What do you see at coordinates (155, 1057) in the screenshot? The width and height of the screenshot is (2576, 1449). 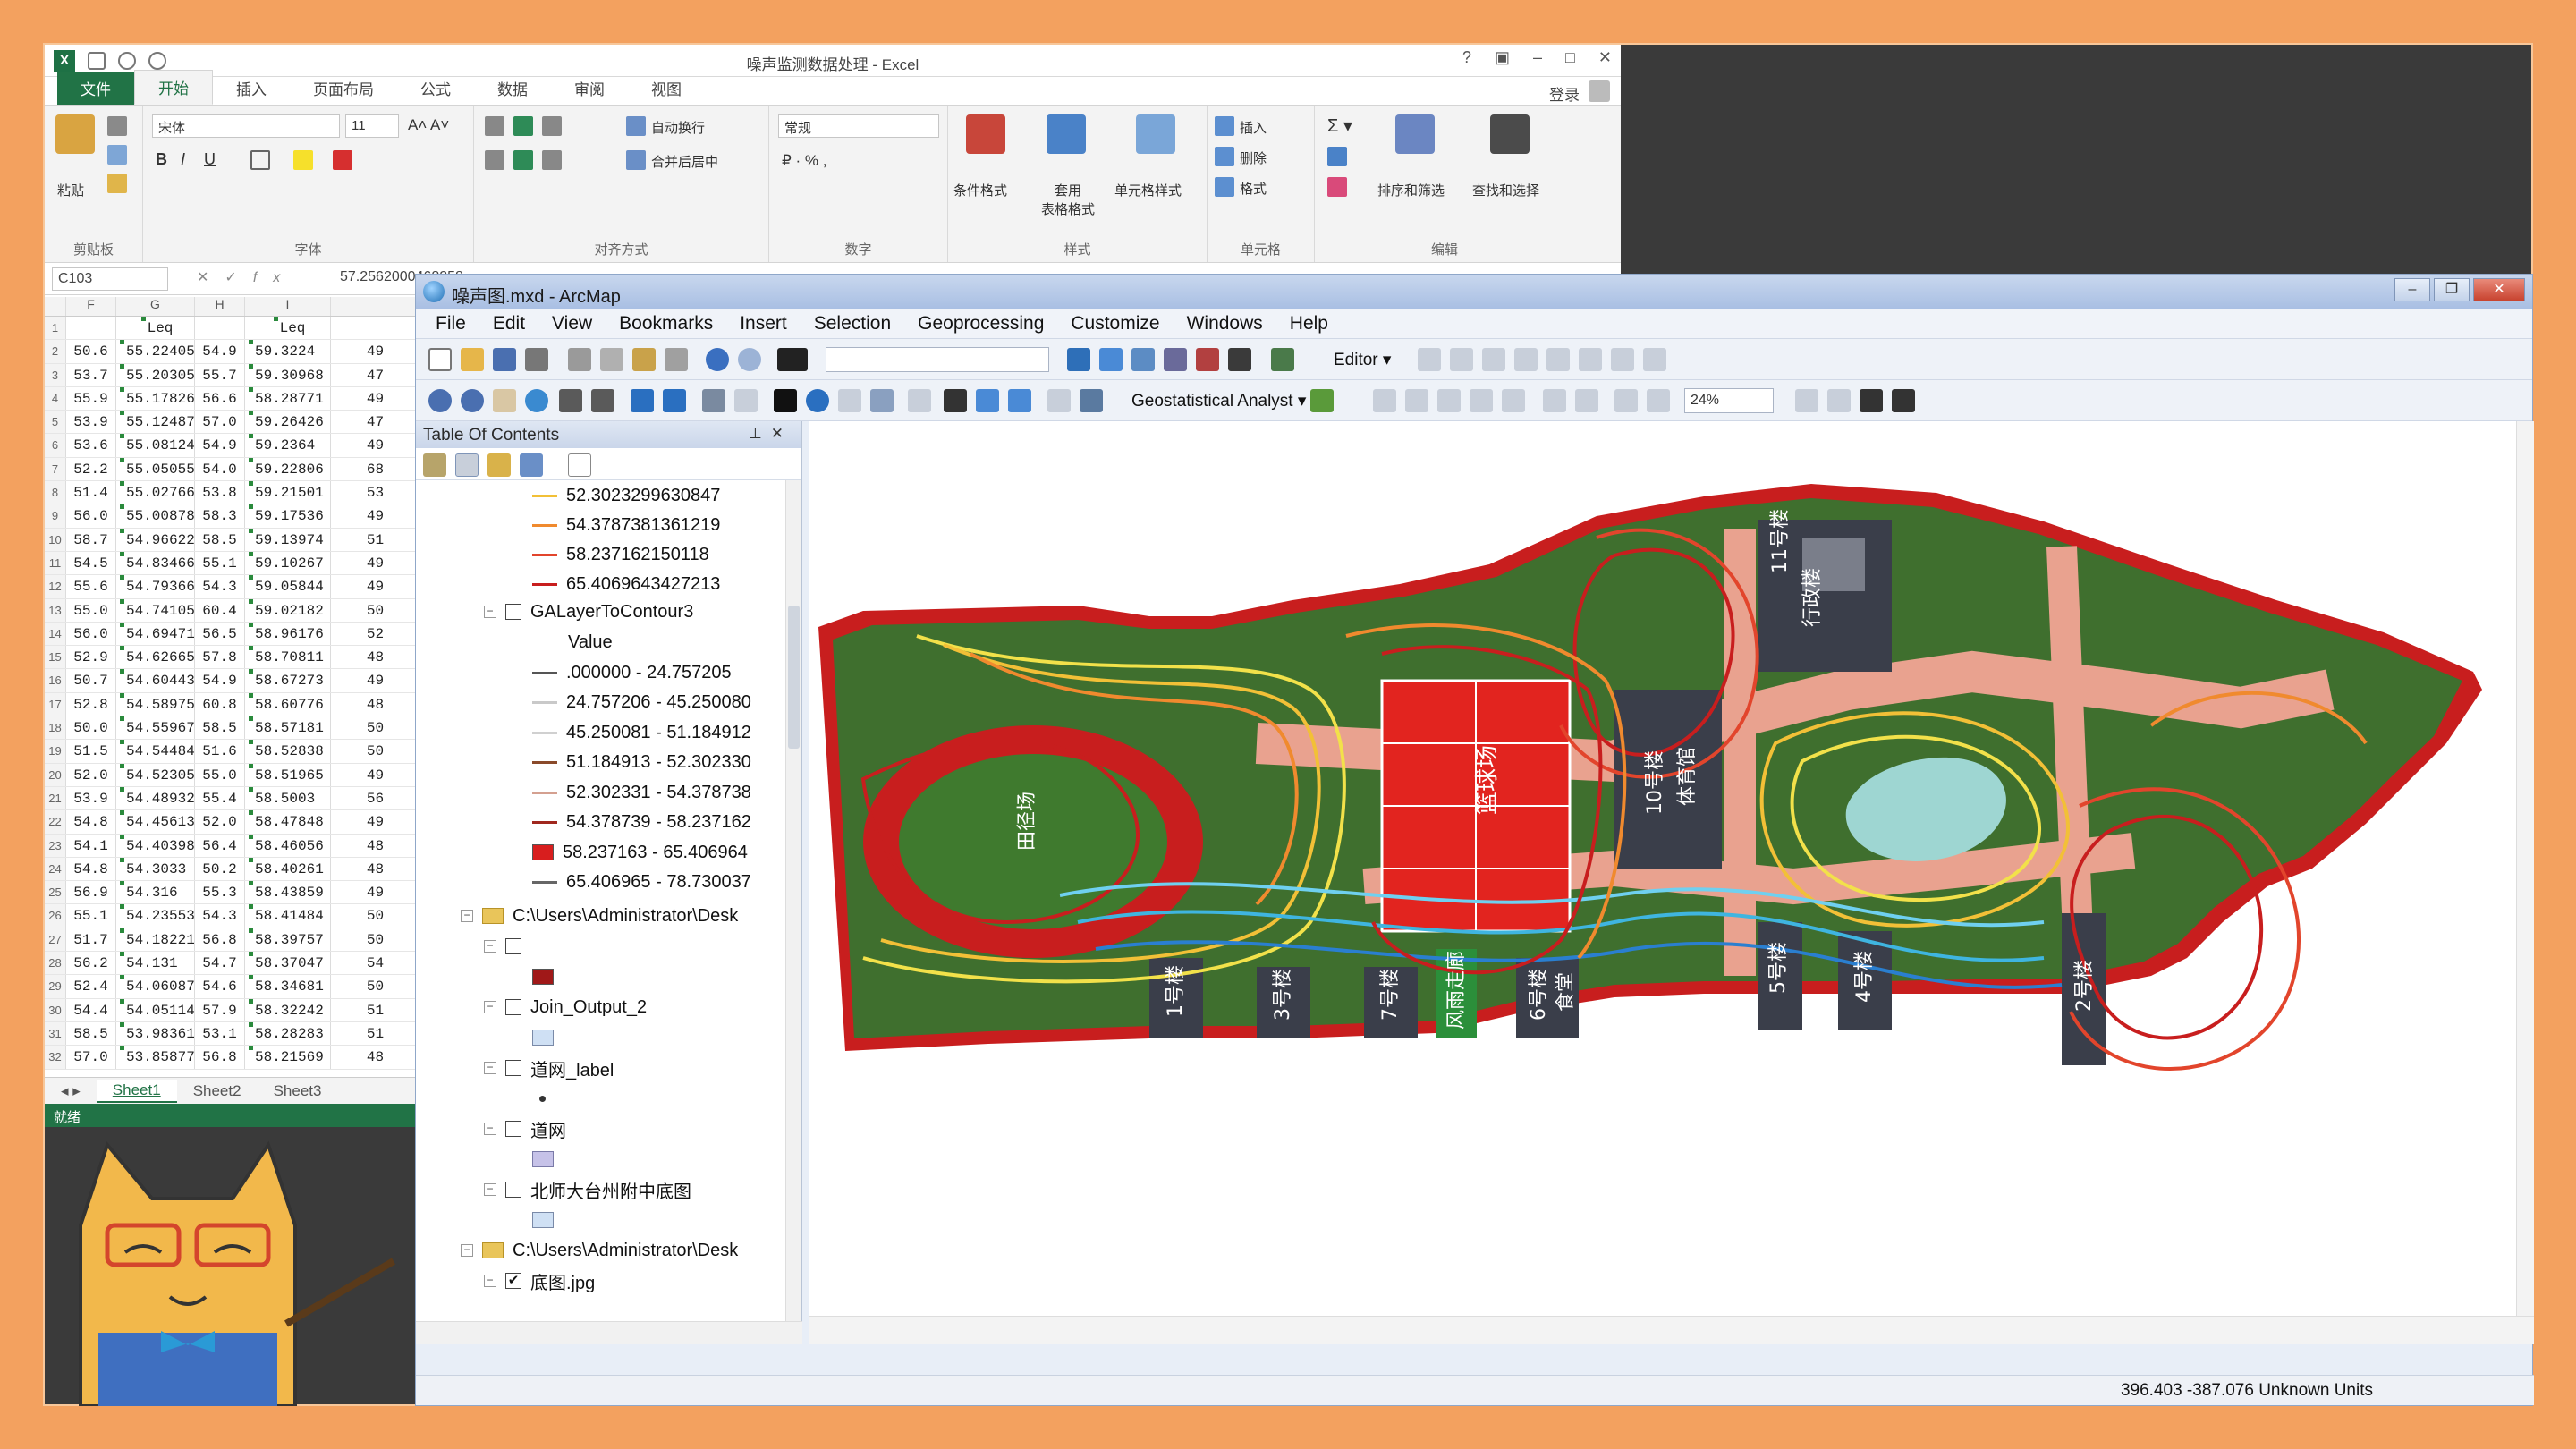 I see `cell: 53.85877` at bounding box center [155, 1057].